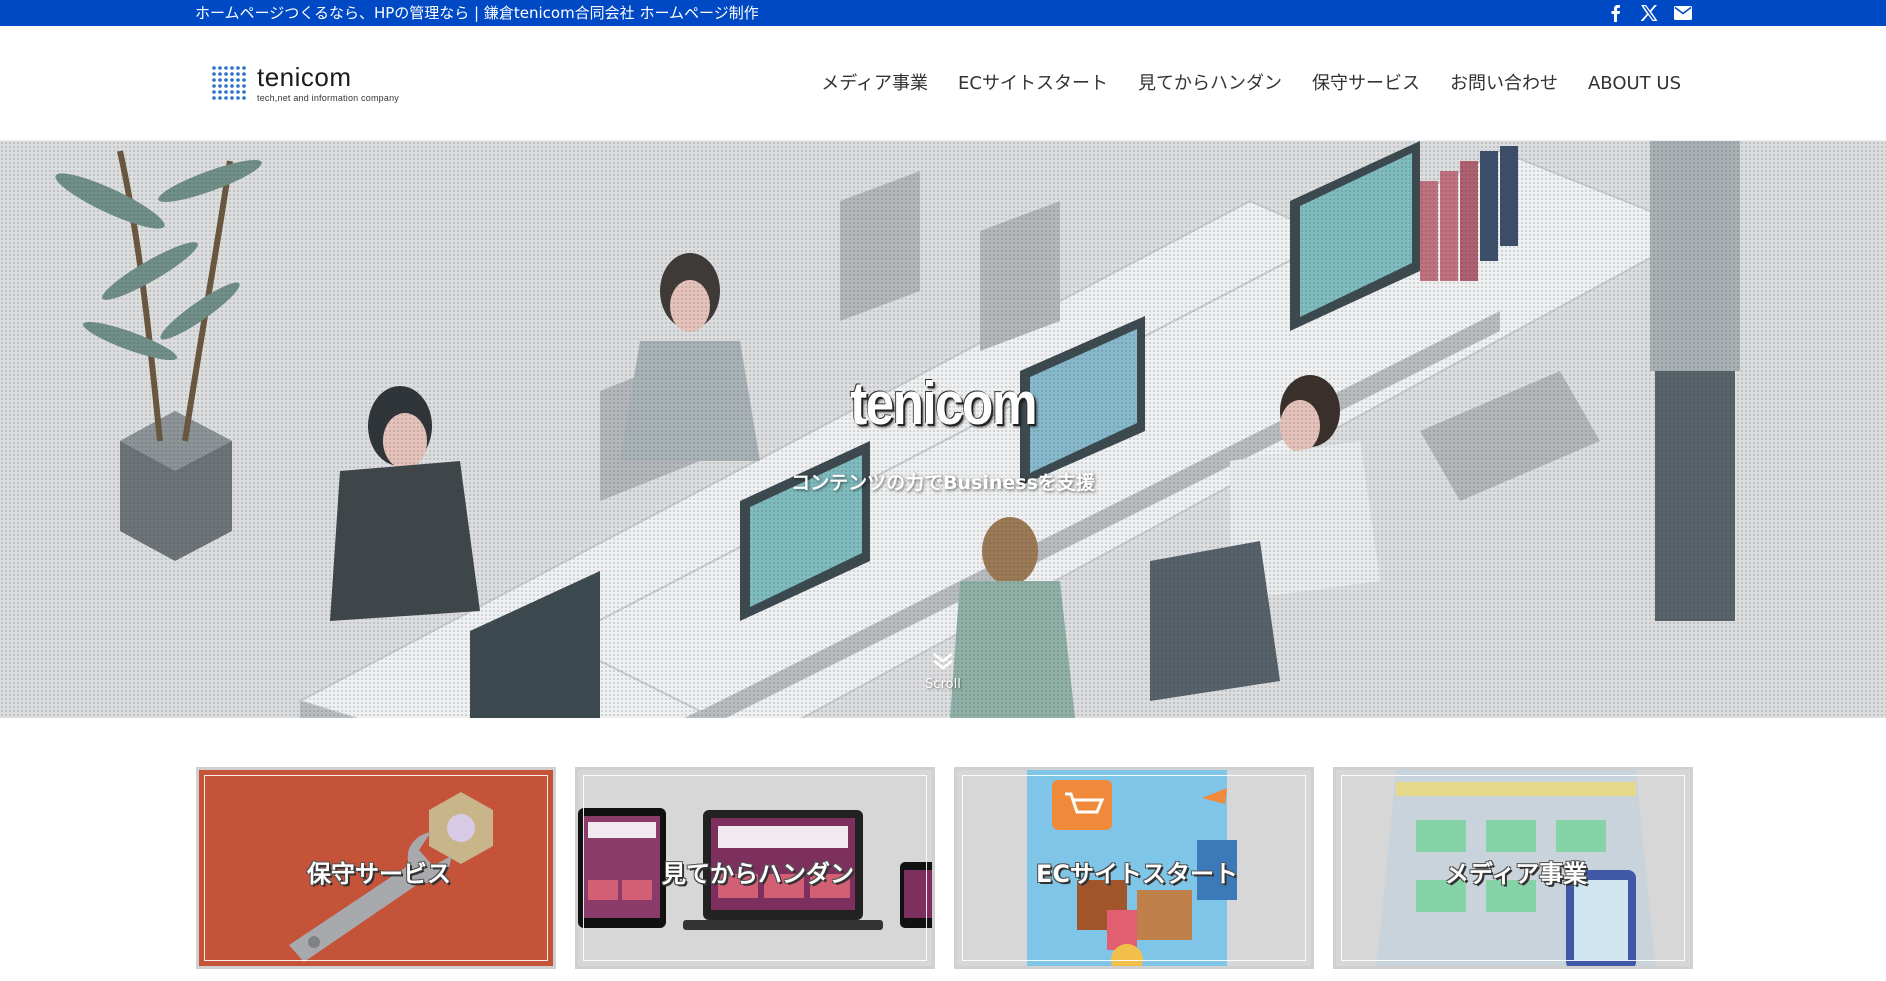 Image resolution: width=1886 pixels, height=981 pixels. Describe the element at coordinates (1366, 84) in the screenshot. I see `nav-item-maintenance: 保守サービス` at that location.